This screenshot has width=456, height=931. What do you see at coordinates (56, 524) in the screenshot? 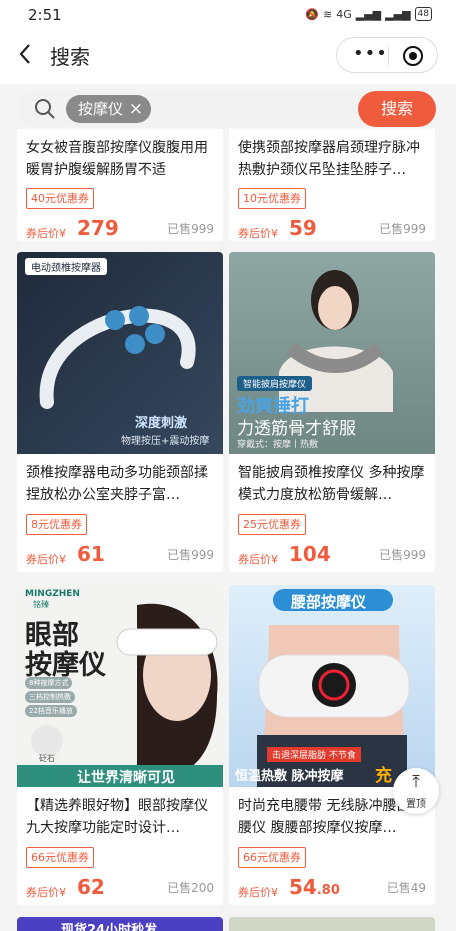
I see `coupon-badge: 8元优惠券` at bounding box center [56, 524].